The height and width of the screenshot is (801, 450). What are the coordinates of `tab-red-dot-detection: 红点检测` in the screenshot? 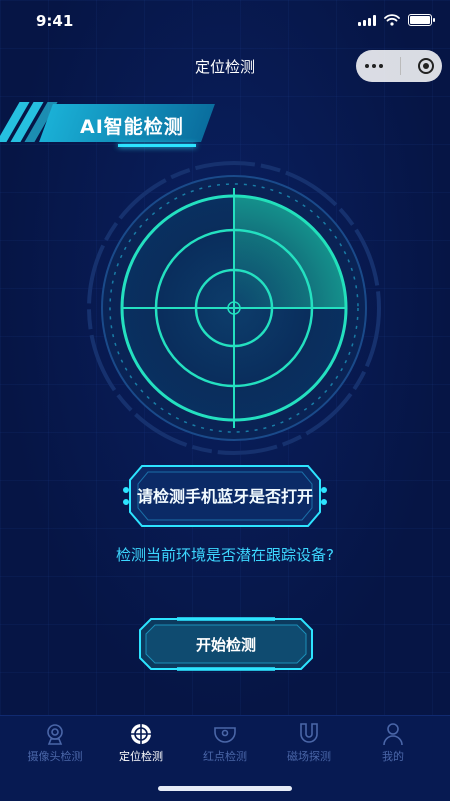 It's located at (225, 746).